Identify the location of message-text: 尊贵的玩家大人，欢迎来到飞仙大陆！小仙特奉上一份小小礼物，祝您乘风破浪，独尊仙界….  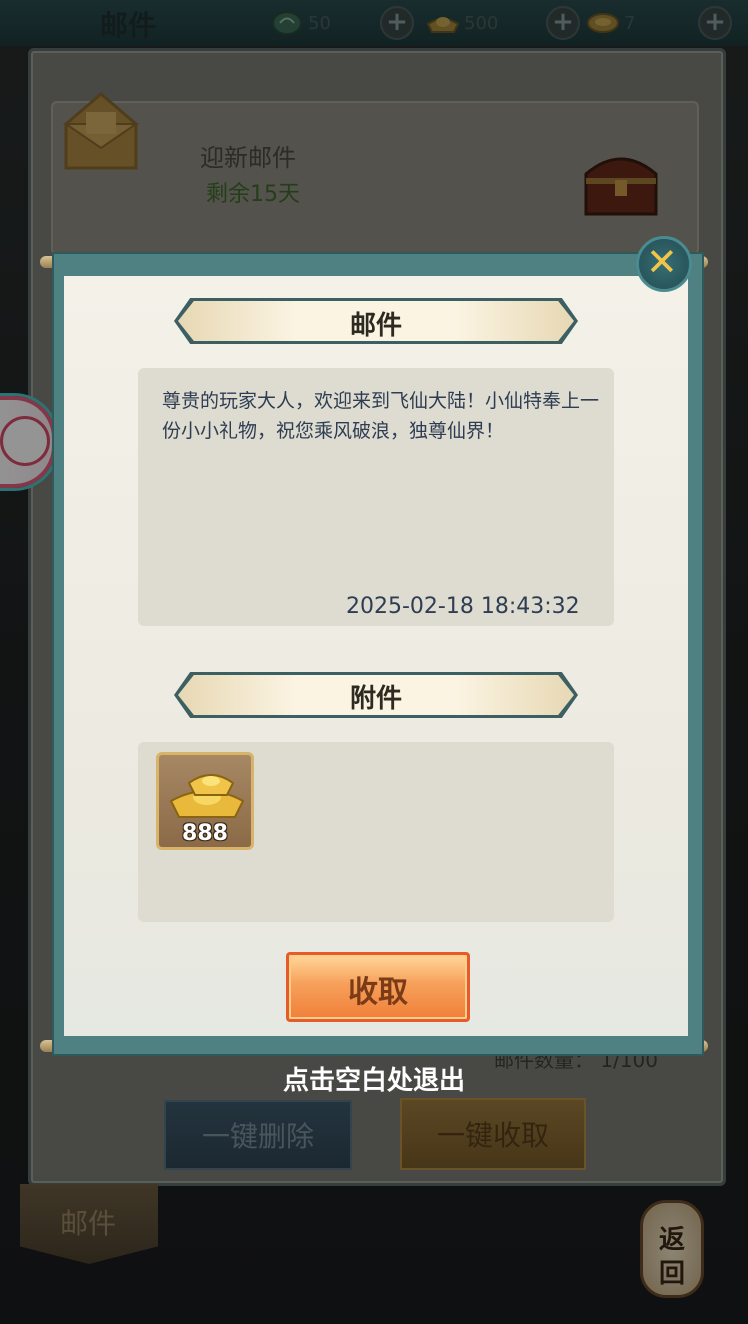
(381, 416).